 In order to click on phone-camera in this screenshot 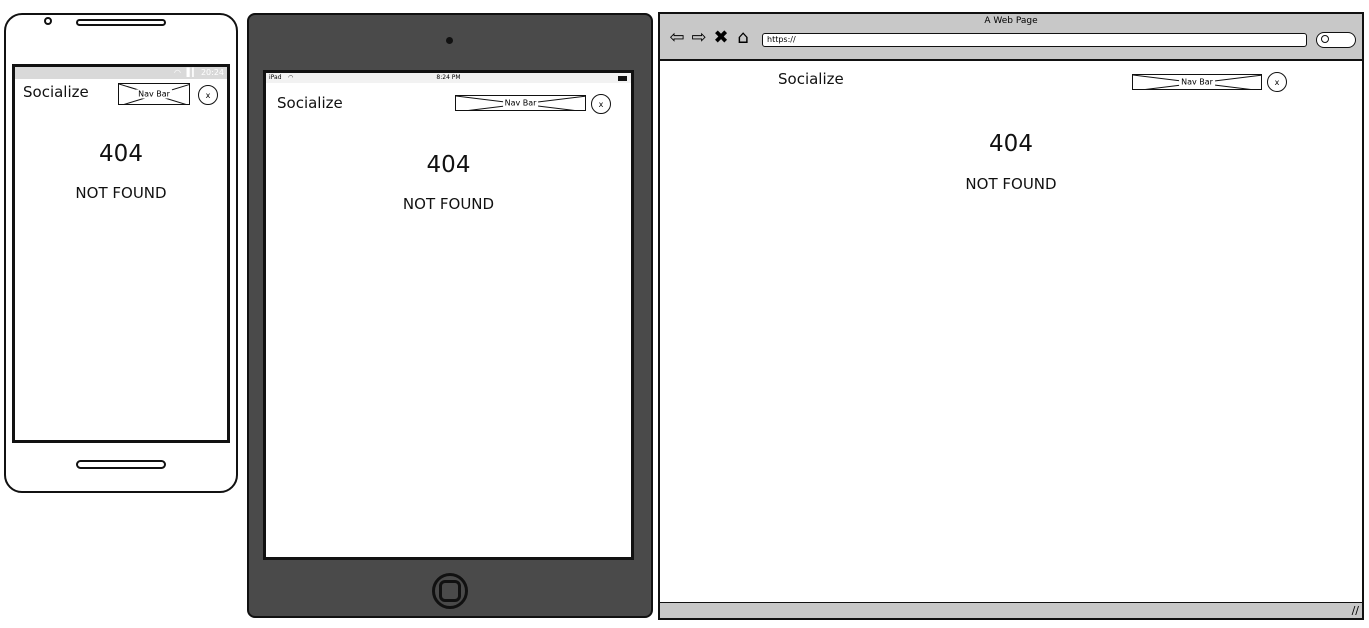, I will do `click(48, 21)`.